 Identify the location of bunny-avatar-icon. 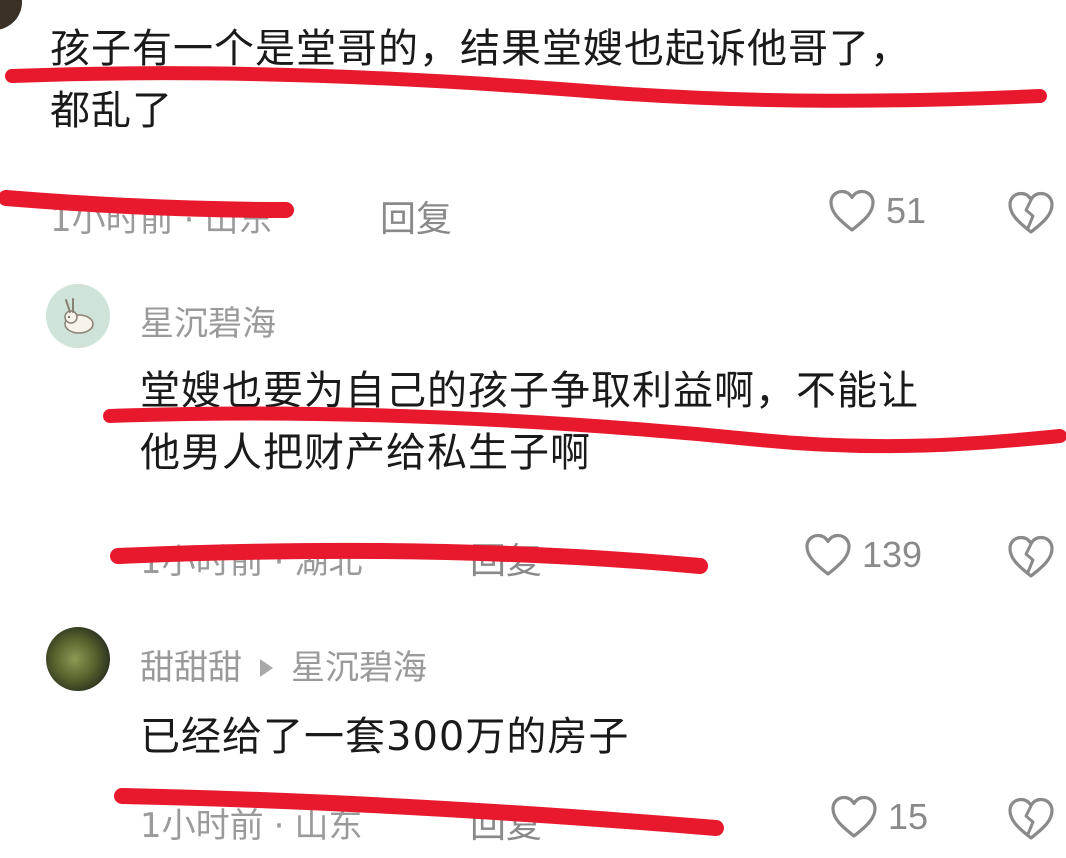
(79, 316).